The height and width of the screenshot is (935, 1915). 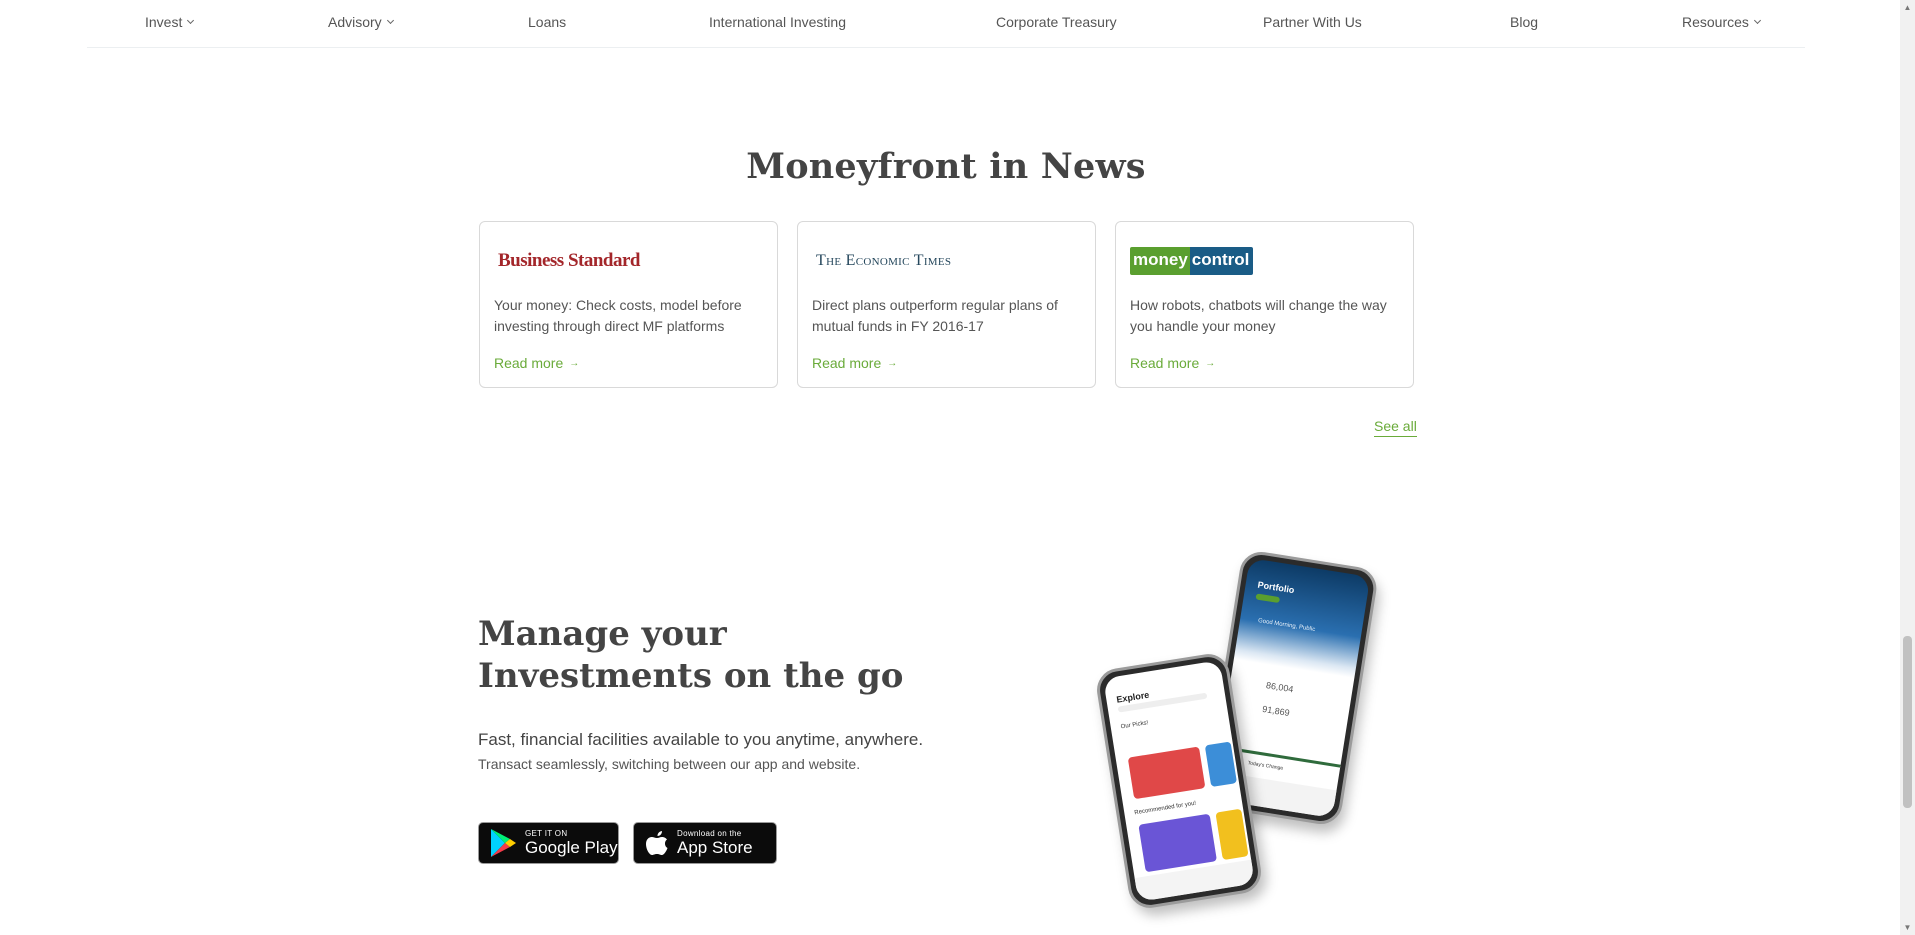 I want to click on nav-item-invest: Invest, so click(x=170, y=22).